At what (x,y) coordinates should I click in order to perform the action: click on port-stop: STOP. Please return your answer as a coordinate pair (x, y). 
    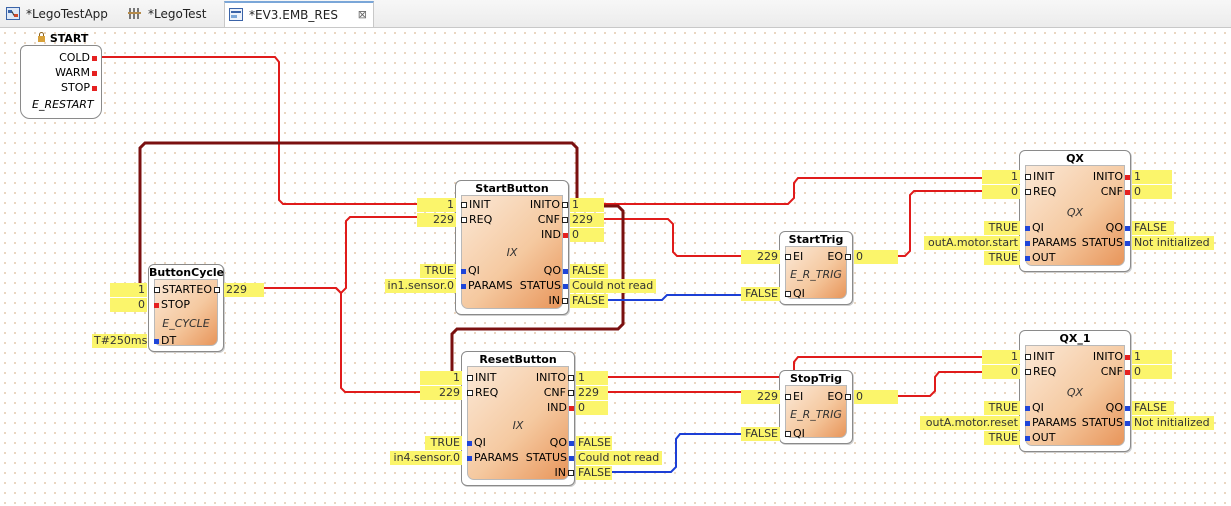
    Looking at the image, I should click on (170, 304).